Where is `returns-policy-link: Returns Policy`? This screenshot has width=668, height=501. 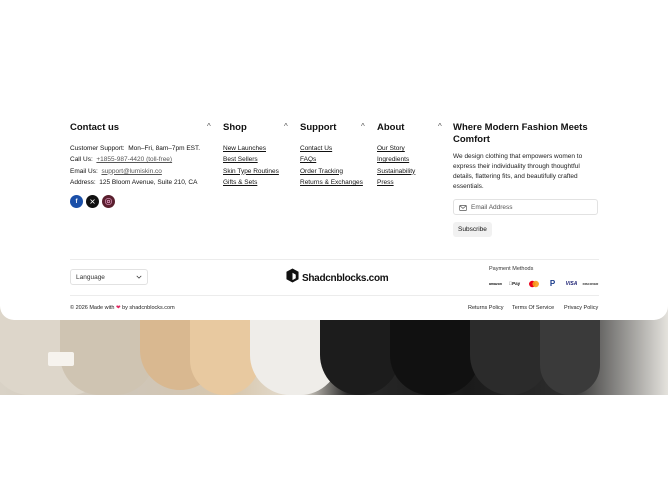
returns-policy-link: Returns Policy is located at coordinates (485, 308).